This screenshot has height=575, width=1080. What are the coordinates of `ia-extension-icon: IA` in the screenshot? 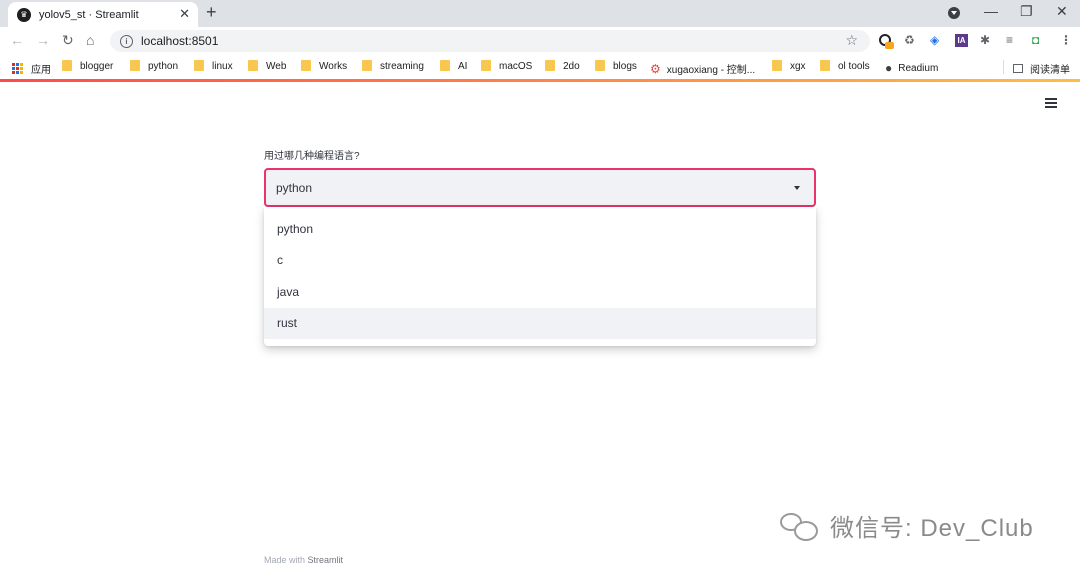 It's located at (961, 40).